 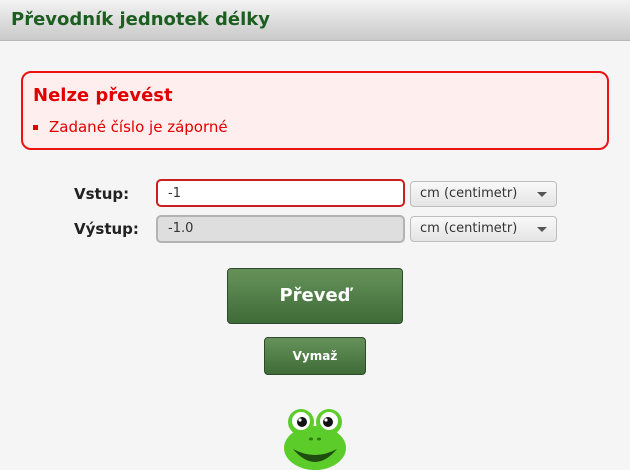 I want to click on output-unit-select: cm (centimetr), so click(x=483, y=229).